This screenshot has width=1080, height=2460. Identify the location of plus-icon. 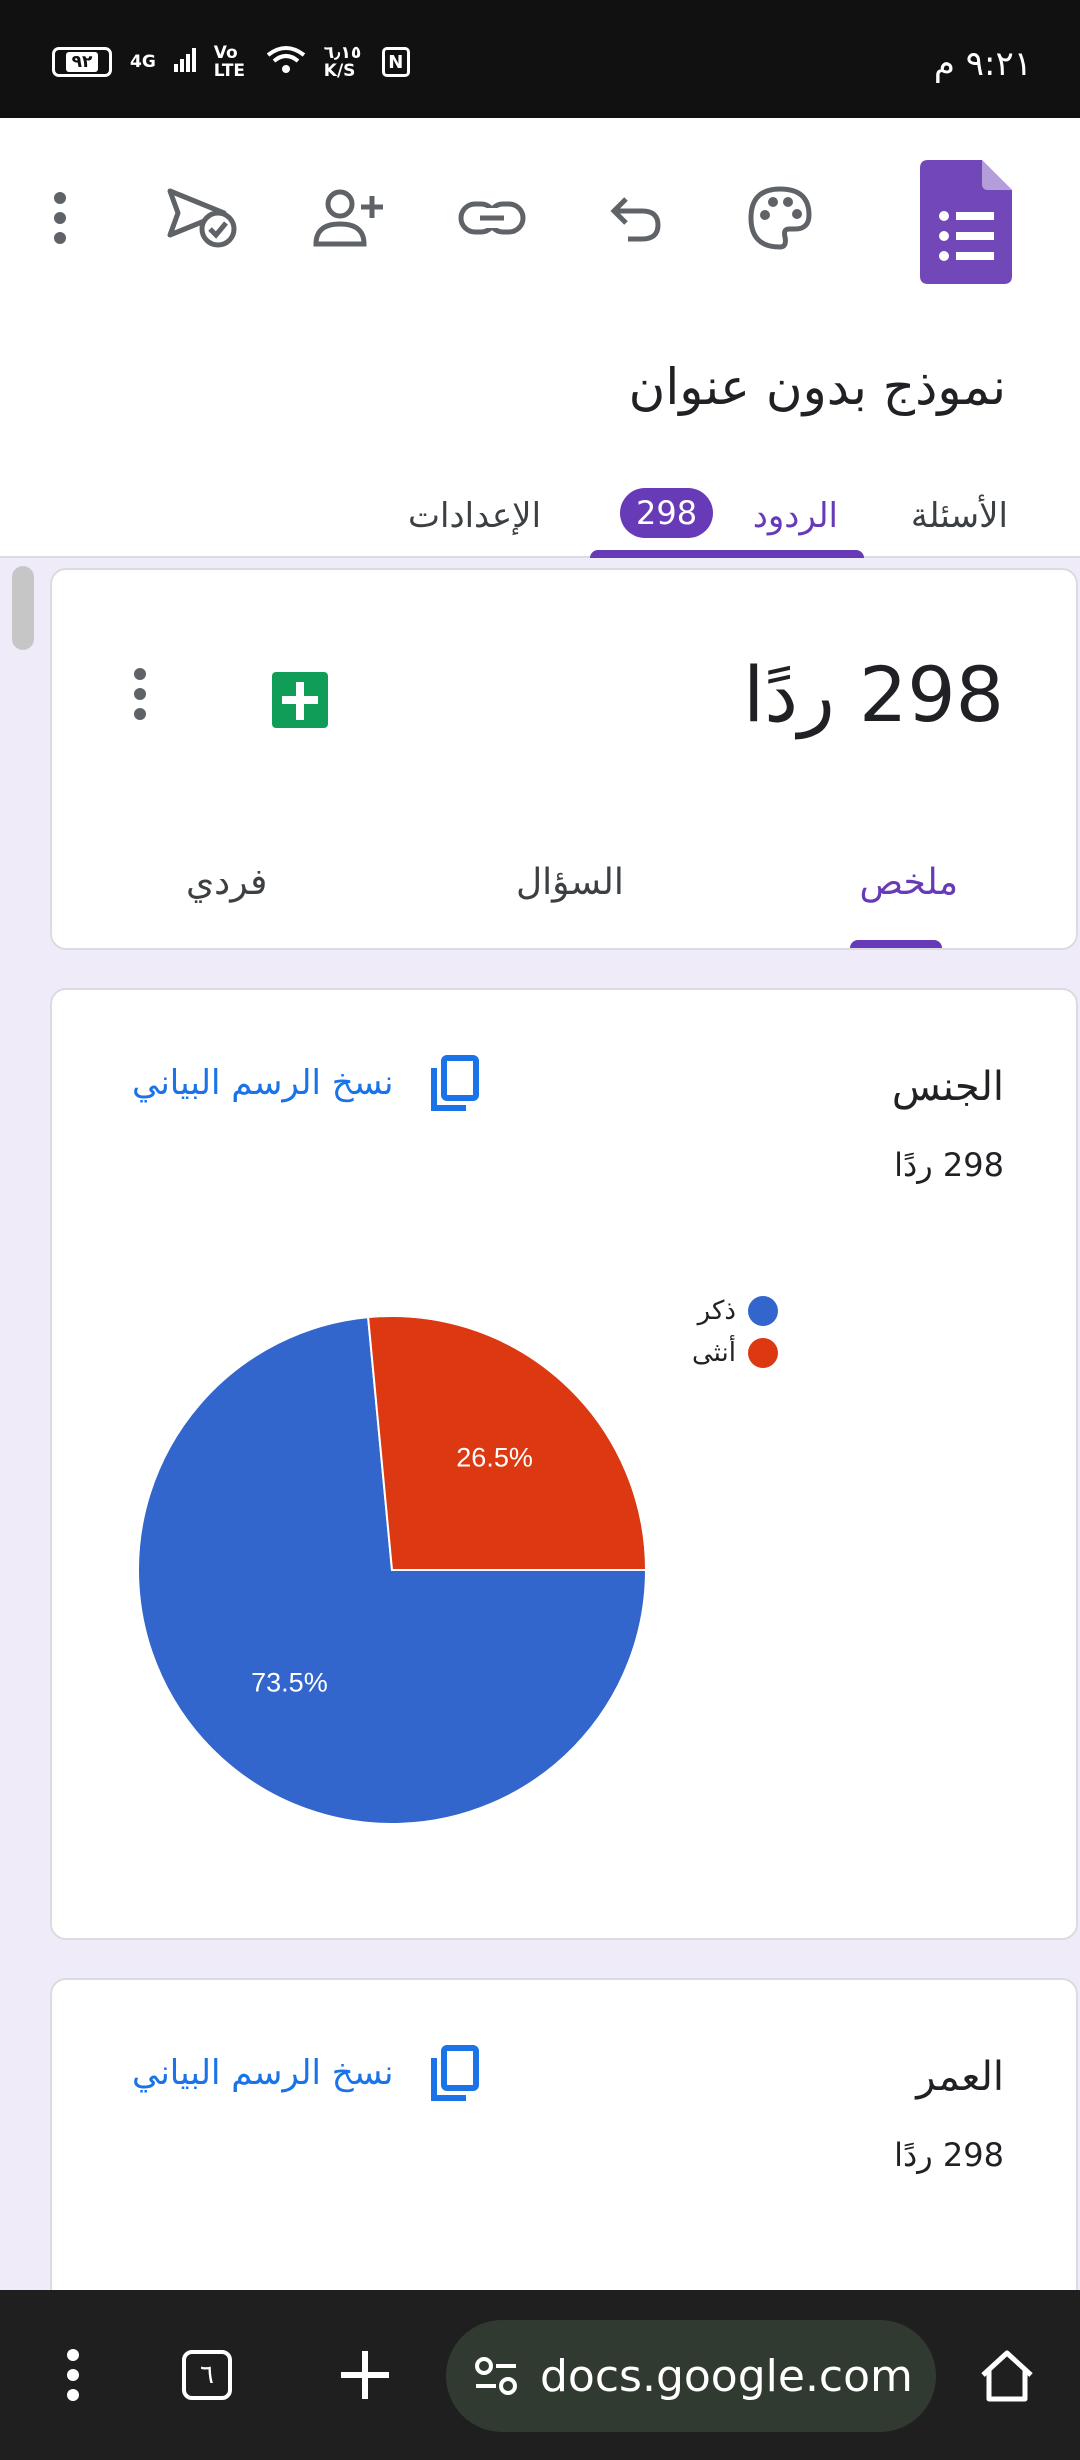
(365, 2375).